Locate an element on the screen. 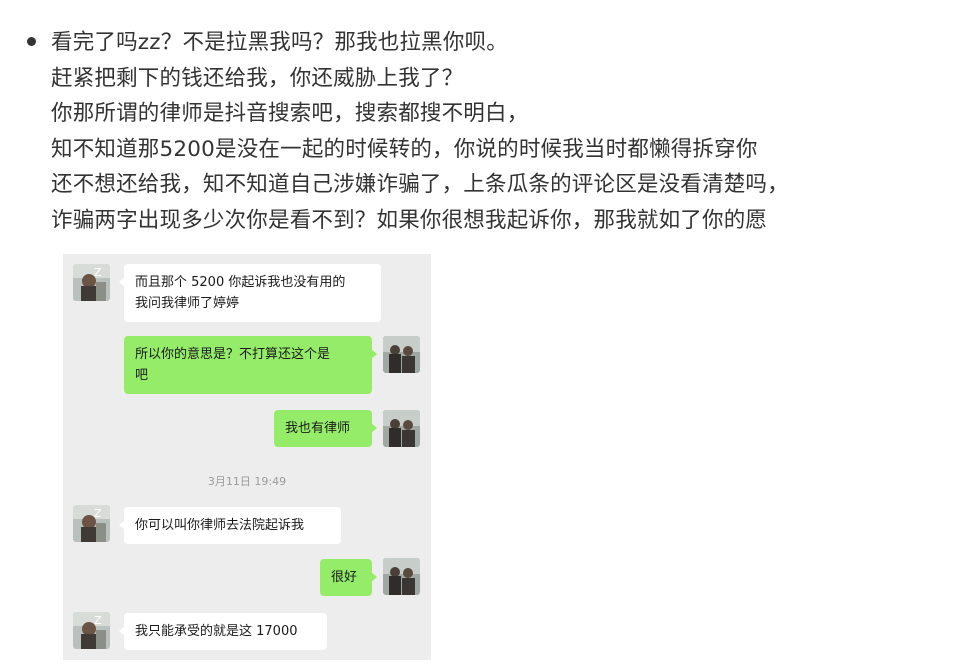 The image size is (960, 666). message-text: 我也有律师 is located at coordinates (318, 428).